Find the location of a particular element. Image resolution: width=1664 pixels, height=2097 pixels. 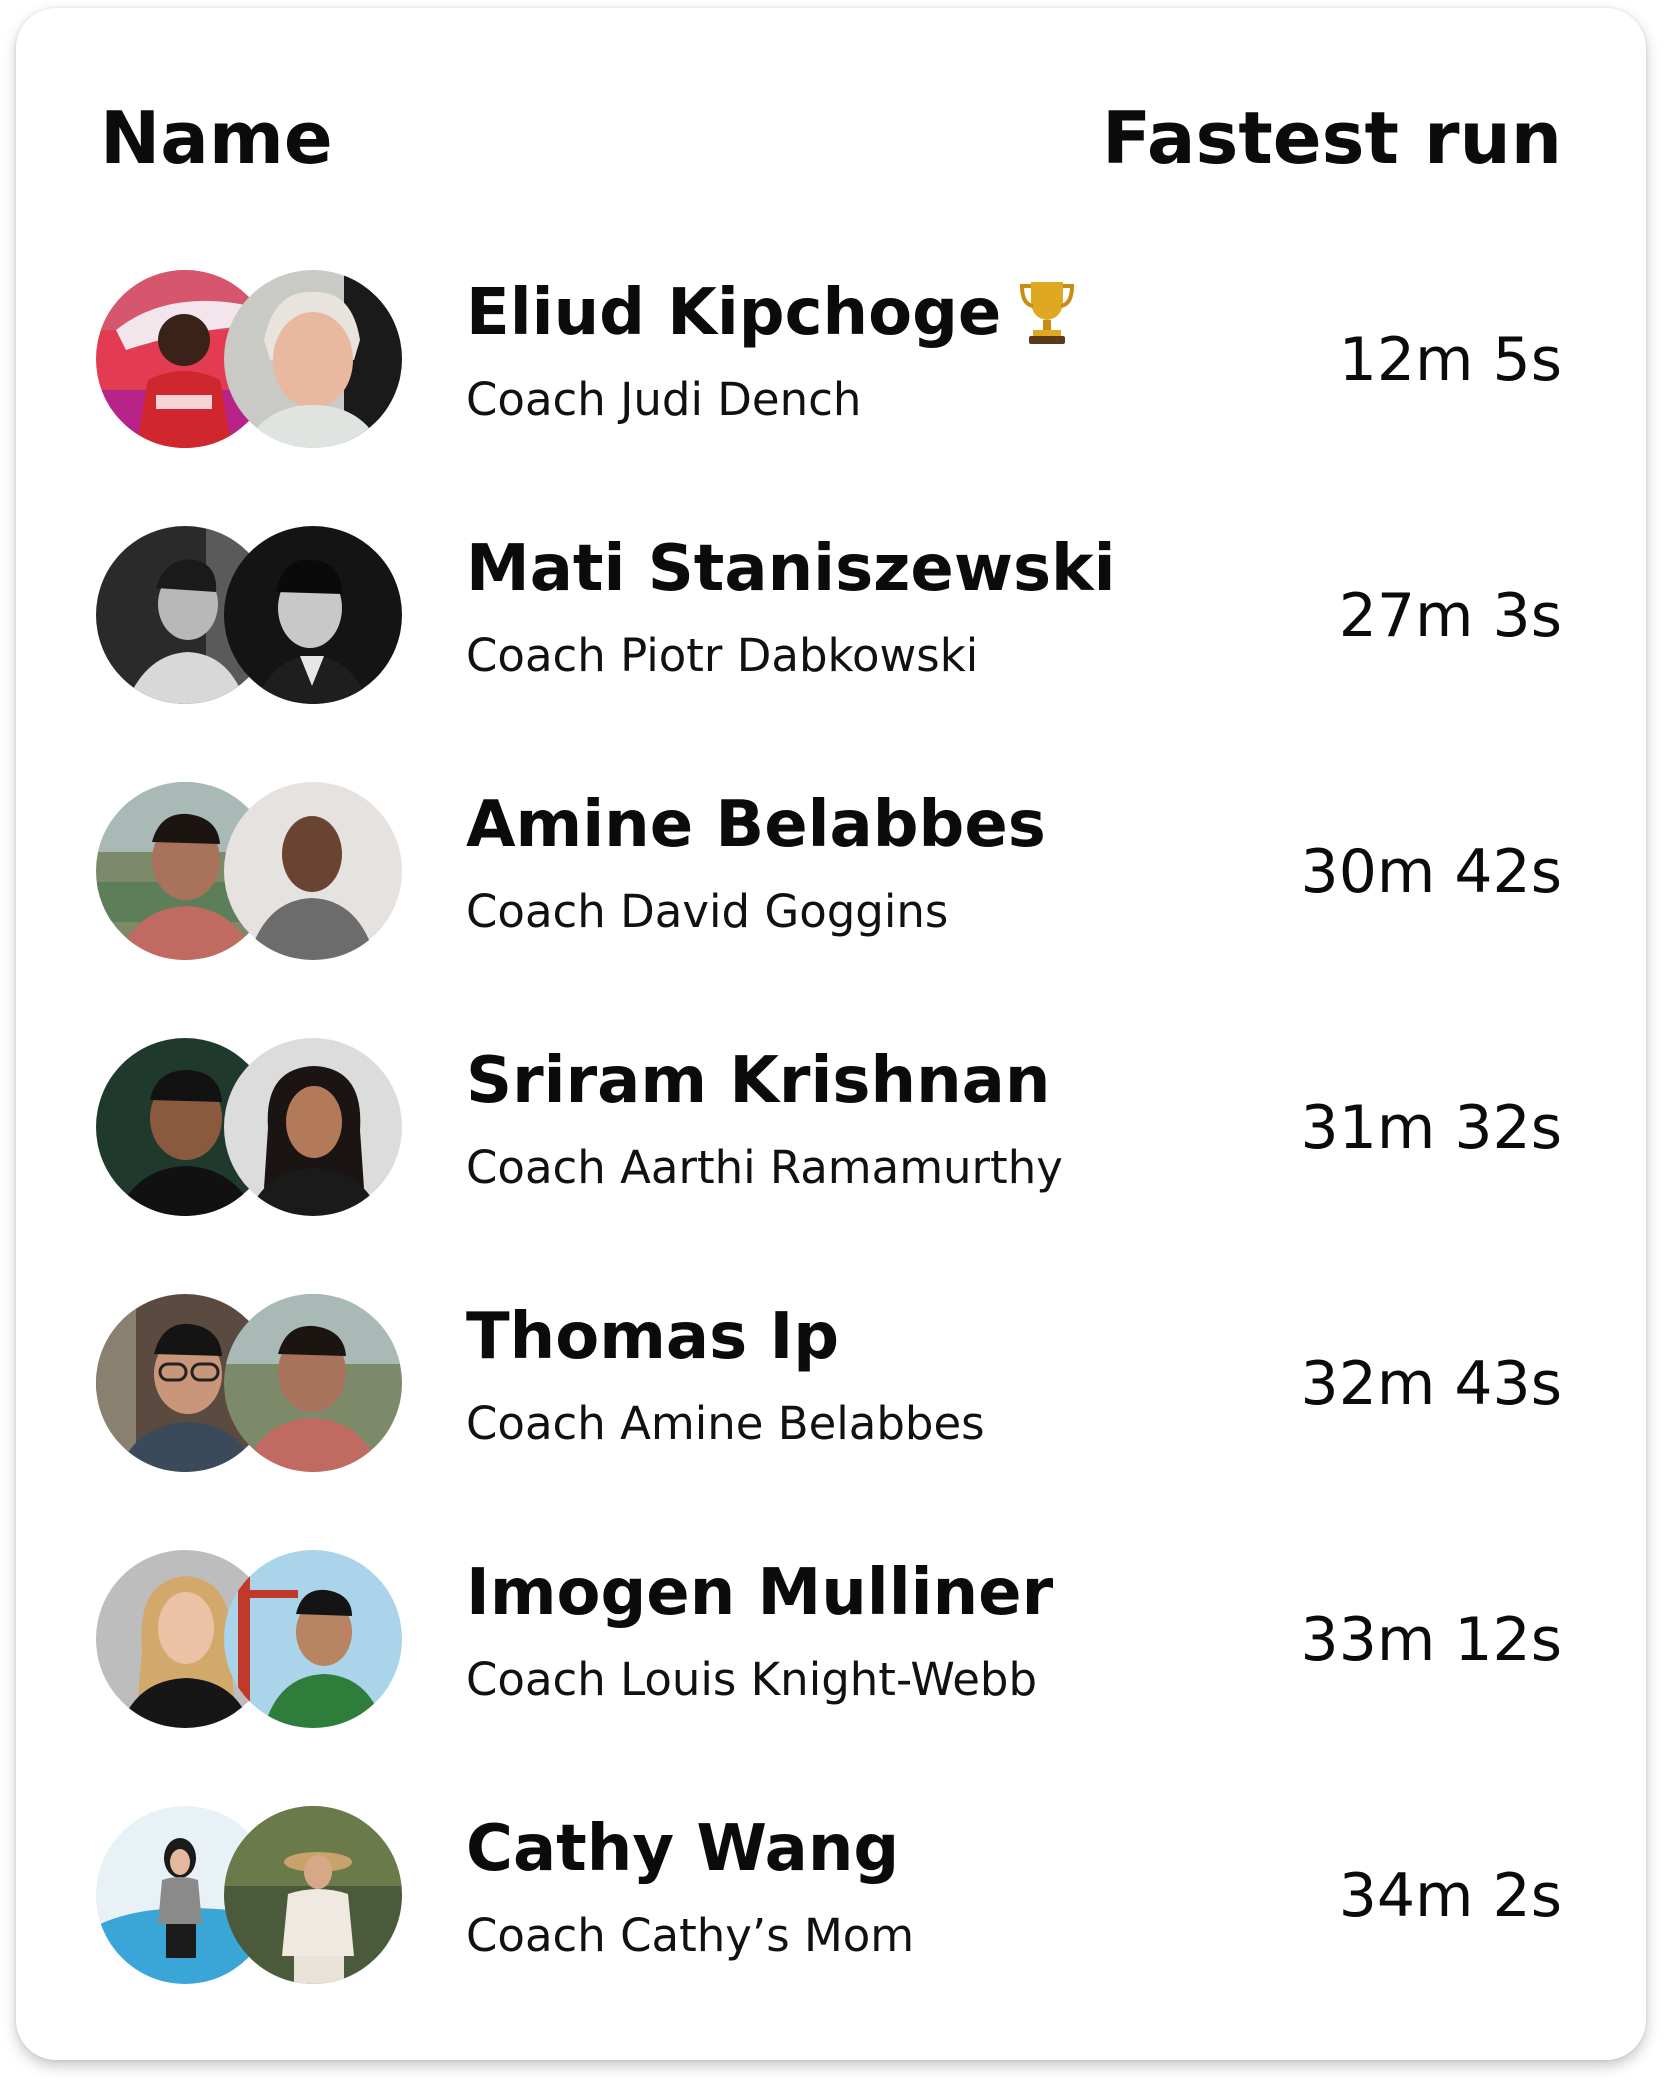

fastest-run-time: 30m 42s is located at coordinates (1431, 872).